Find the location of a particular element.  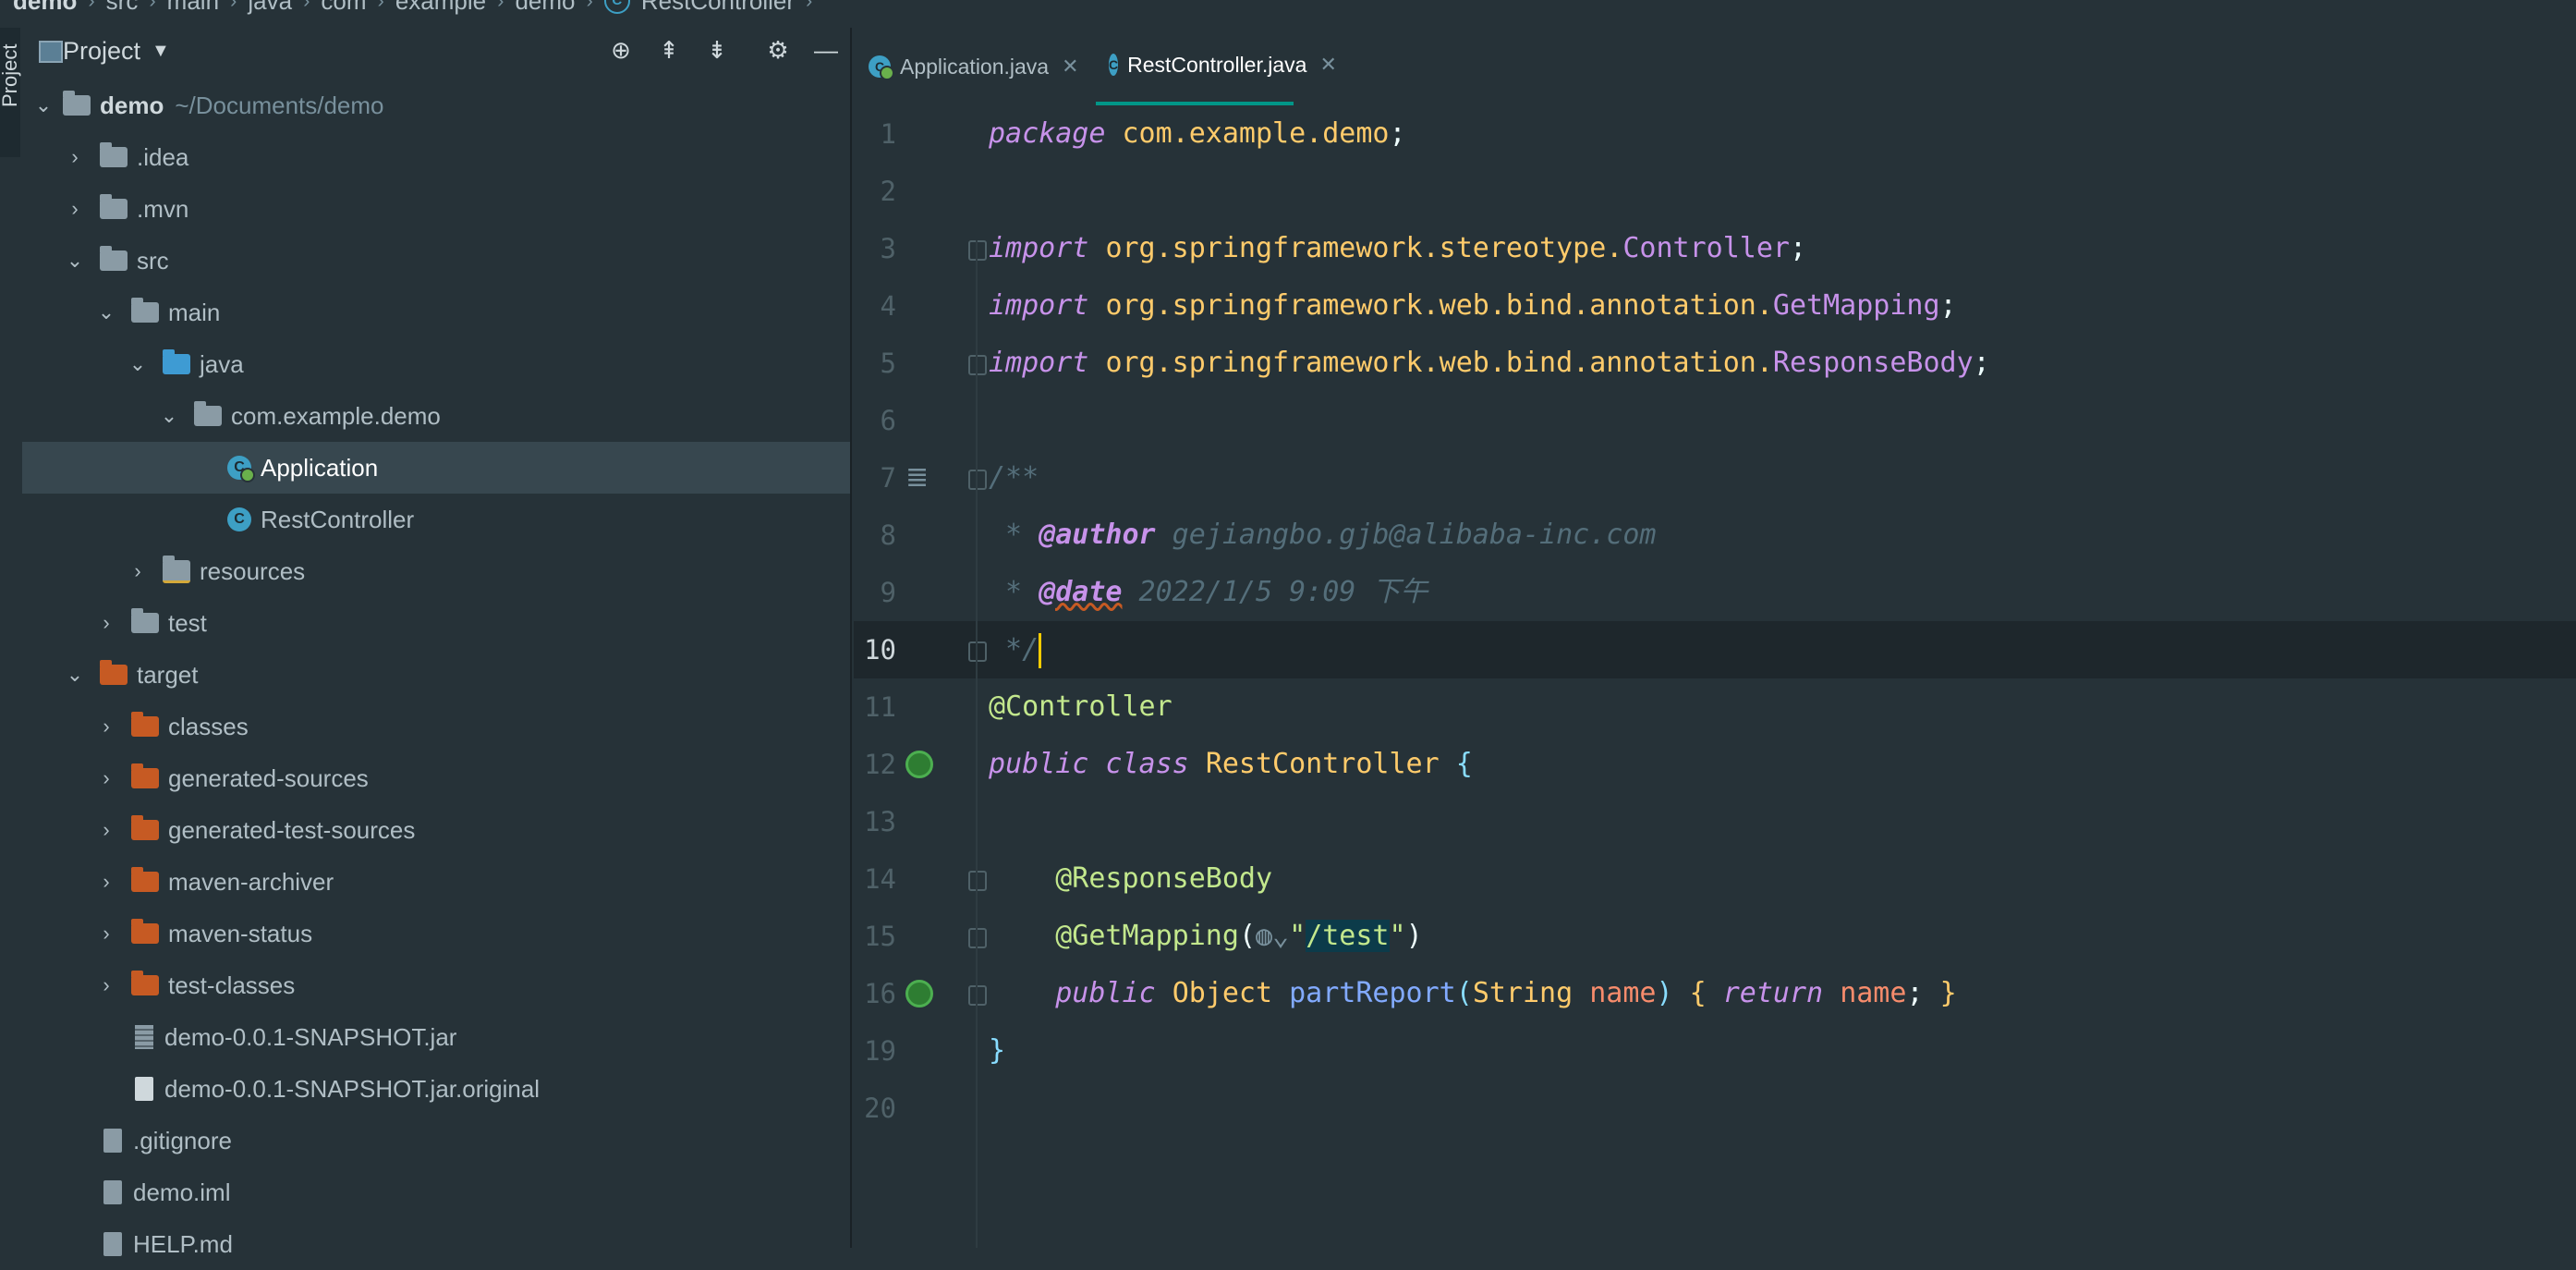

gear-icon: ⚙ is located at coordinates (778, 50).